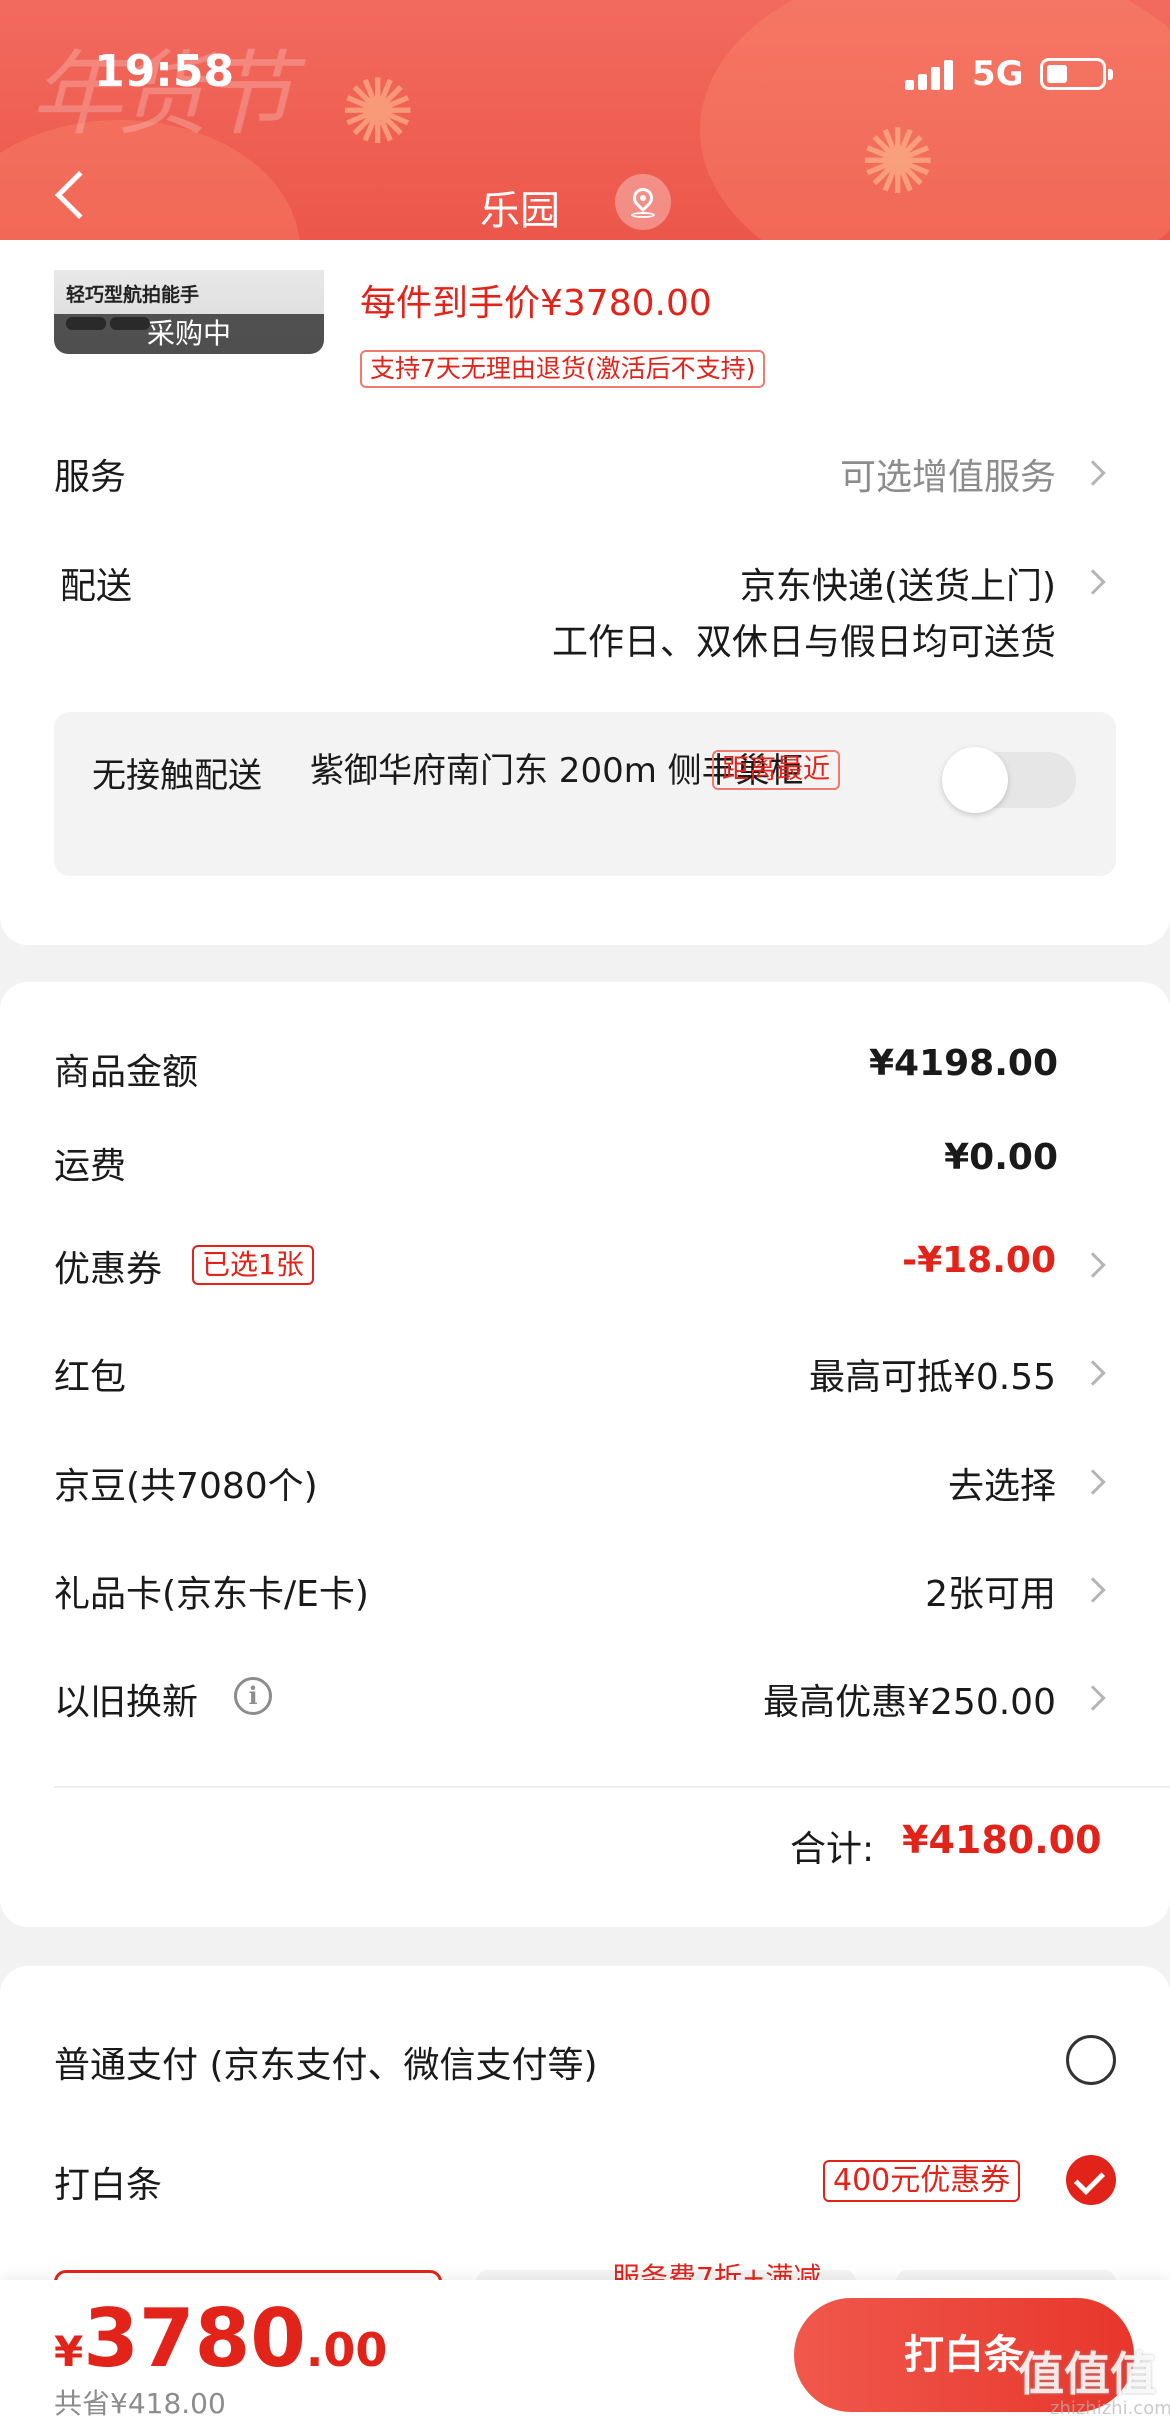 The image size is (1170, 2430). I want to click on signal-icon, so click(930, 74).